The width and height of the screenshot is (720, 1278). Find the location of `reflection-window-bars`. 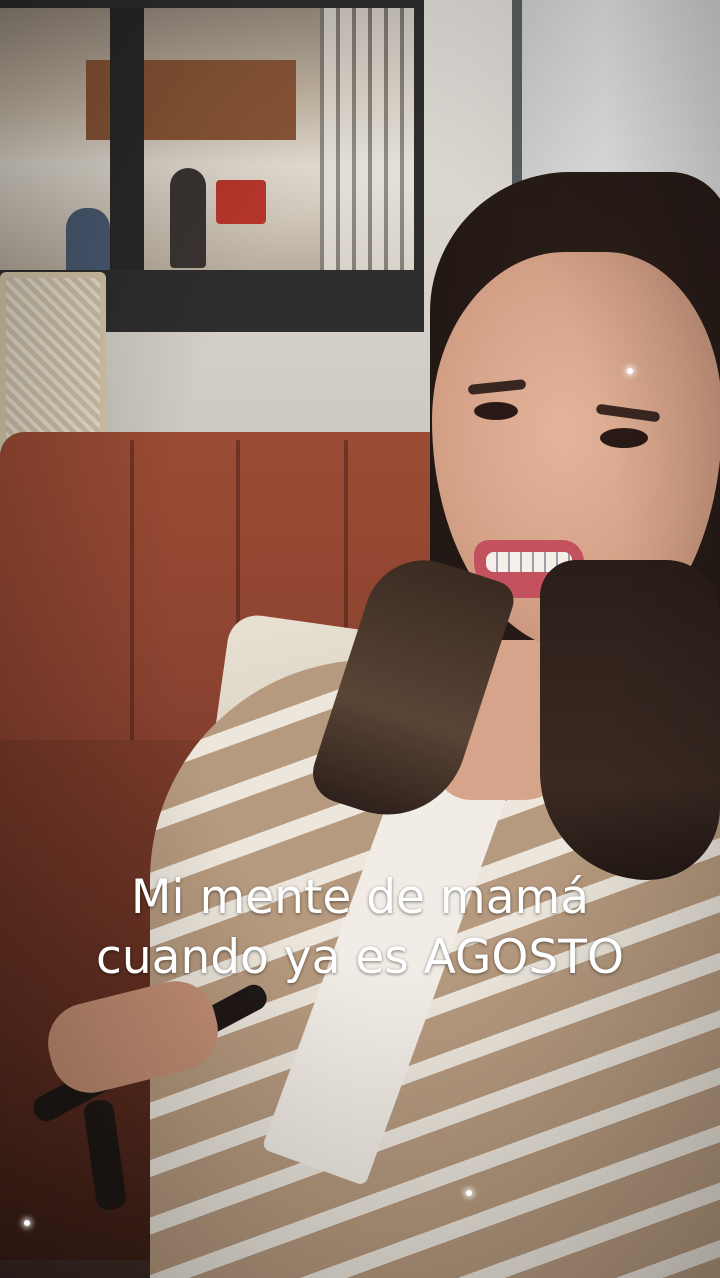

reflection-window-bars is located at coordinates (367, 139).